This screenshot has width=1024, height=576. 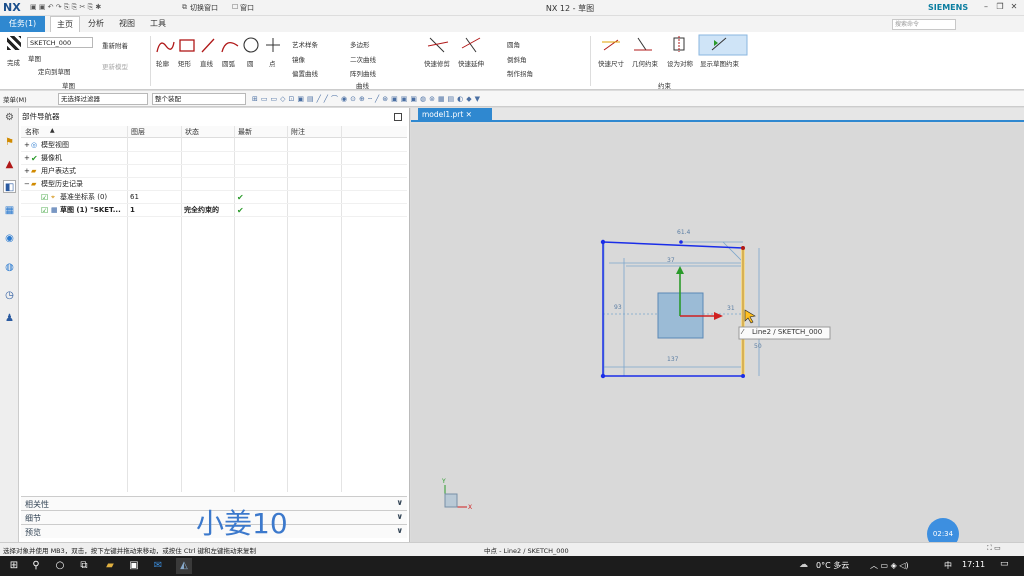 I want to click on file-tab: model1.prt ✕, so click(x=455, y=114).